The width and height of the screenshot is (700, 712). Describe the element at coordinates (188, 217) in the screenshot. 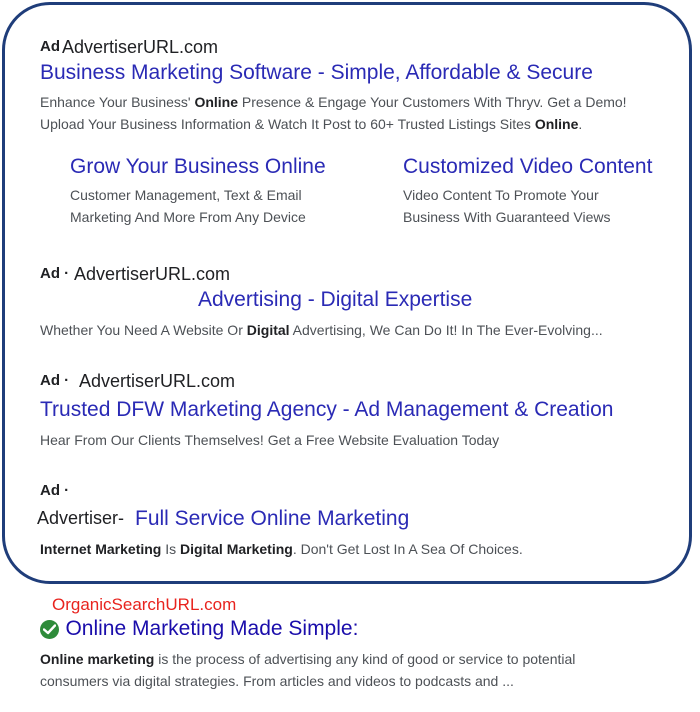

I see `sitelink-description: Marketing And More From Any Device` at that location.